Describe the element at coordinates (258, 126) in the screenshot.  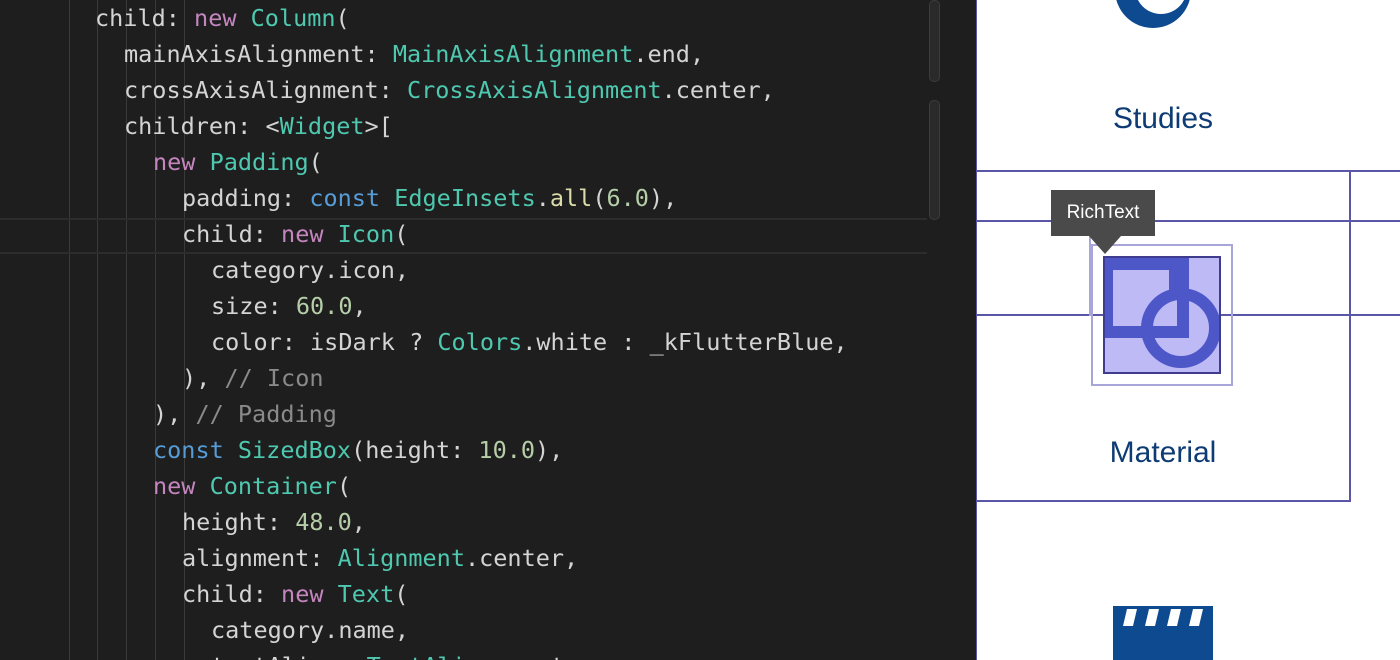
I see `code-line: children: <Widget>[` at that location.